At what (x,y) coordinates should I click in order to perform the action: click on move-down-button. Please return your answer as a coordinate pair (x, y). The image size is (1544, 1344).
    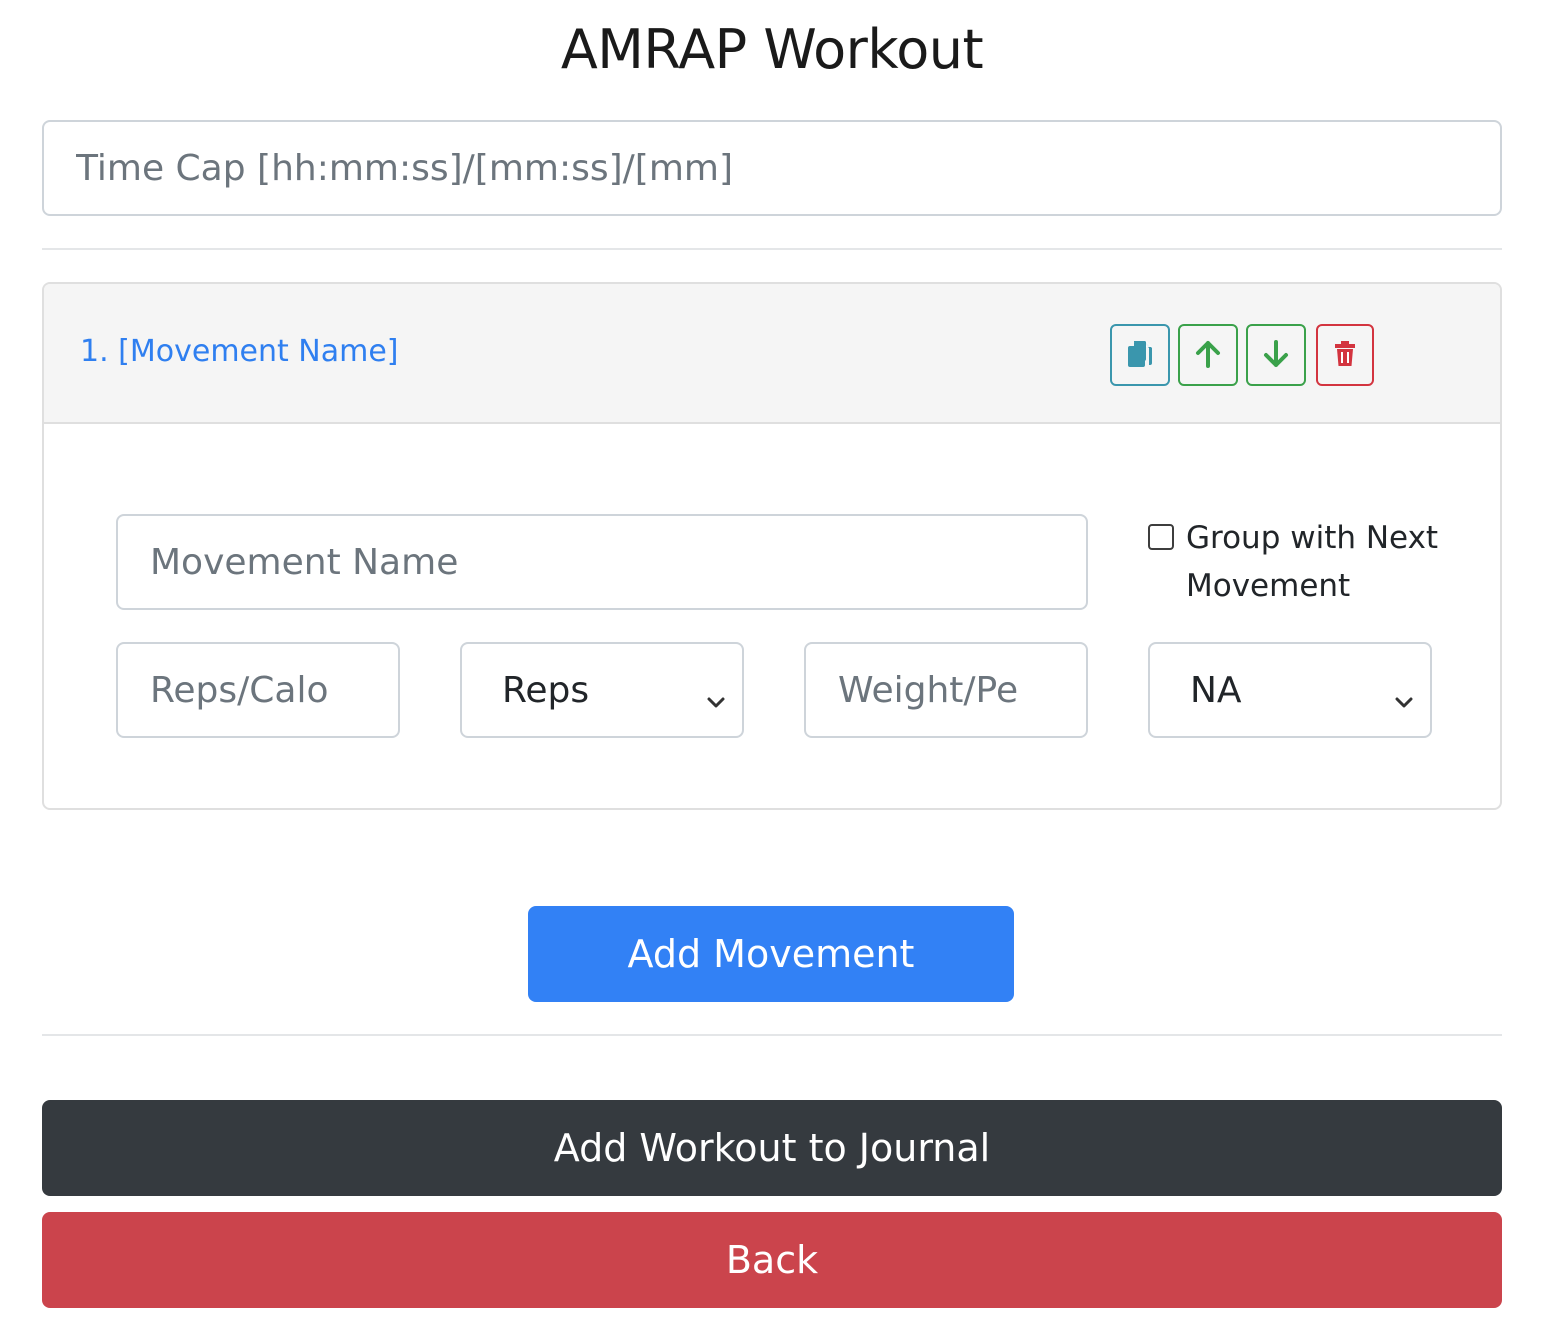
    Looking at the image, I should click on (1276, 355).